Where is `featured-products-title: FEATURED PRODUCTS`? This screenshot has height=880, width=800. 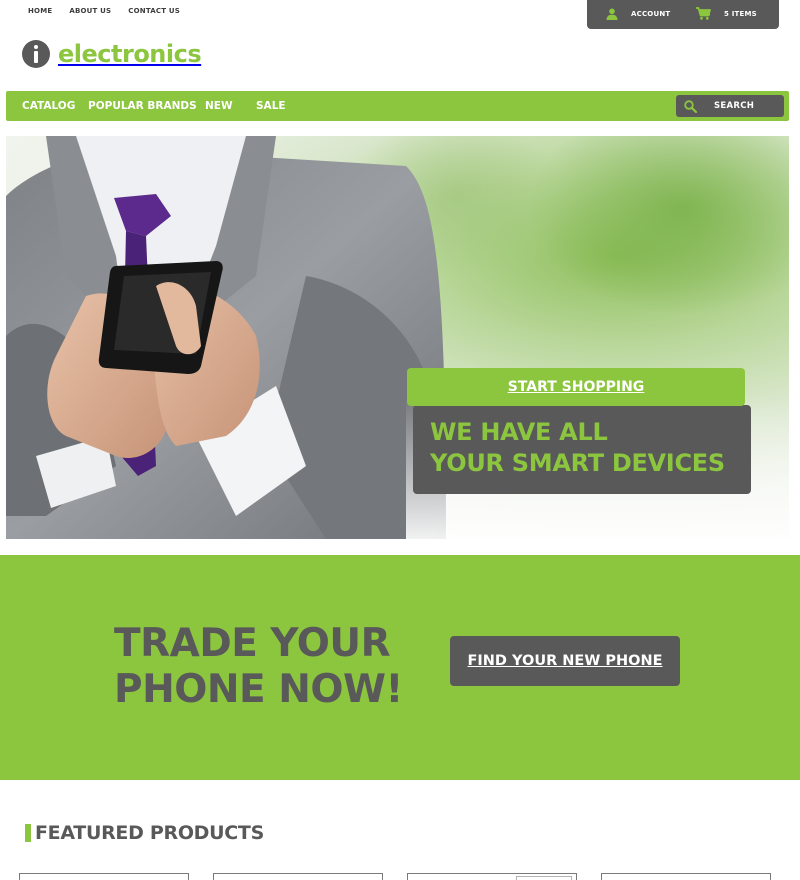 featured-products-title: FEATURED PRODUCTS is located at coordinates (149, 833).